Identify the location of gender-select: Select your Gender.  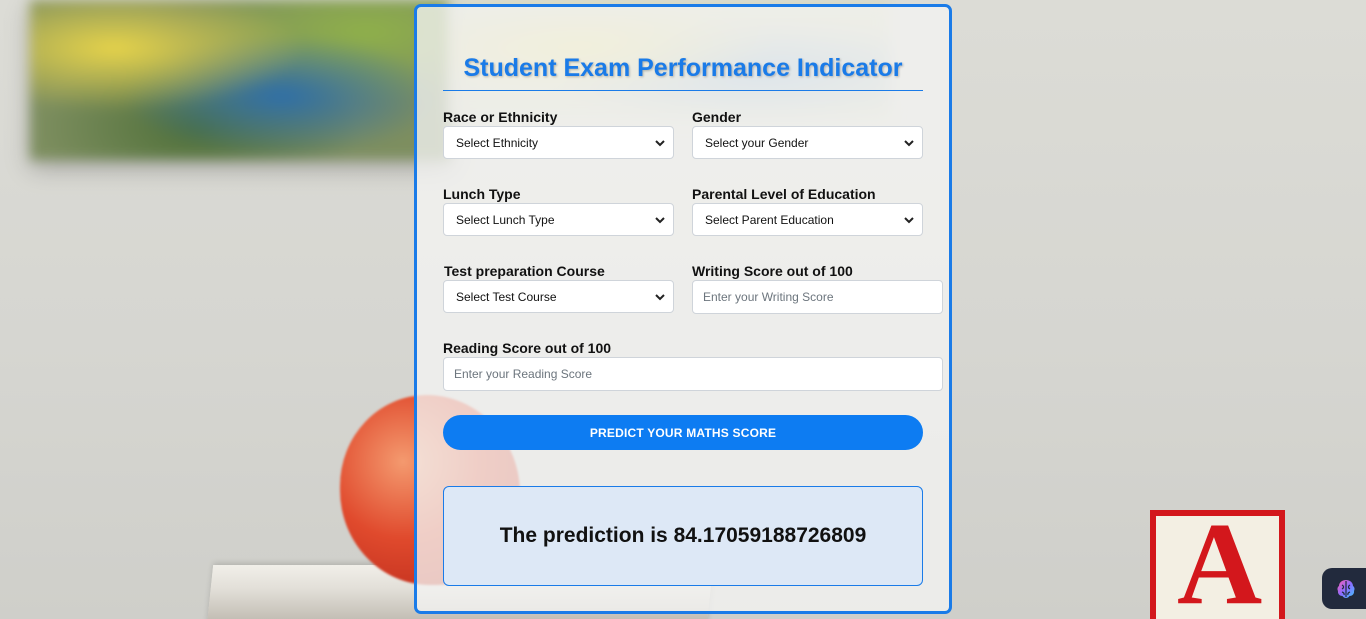
(807, 142).